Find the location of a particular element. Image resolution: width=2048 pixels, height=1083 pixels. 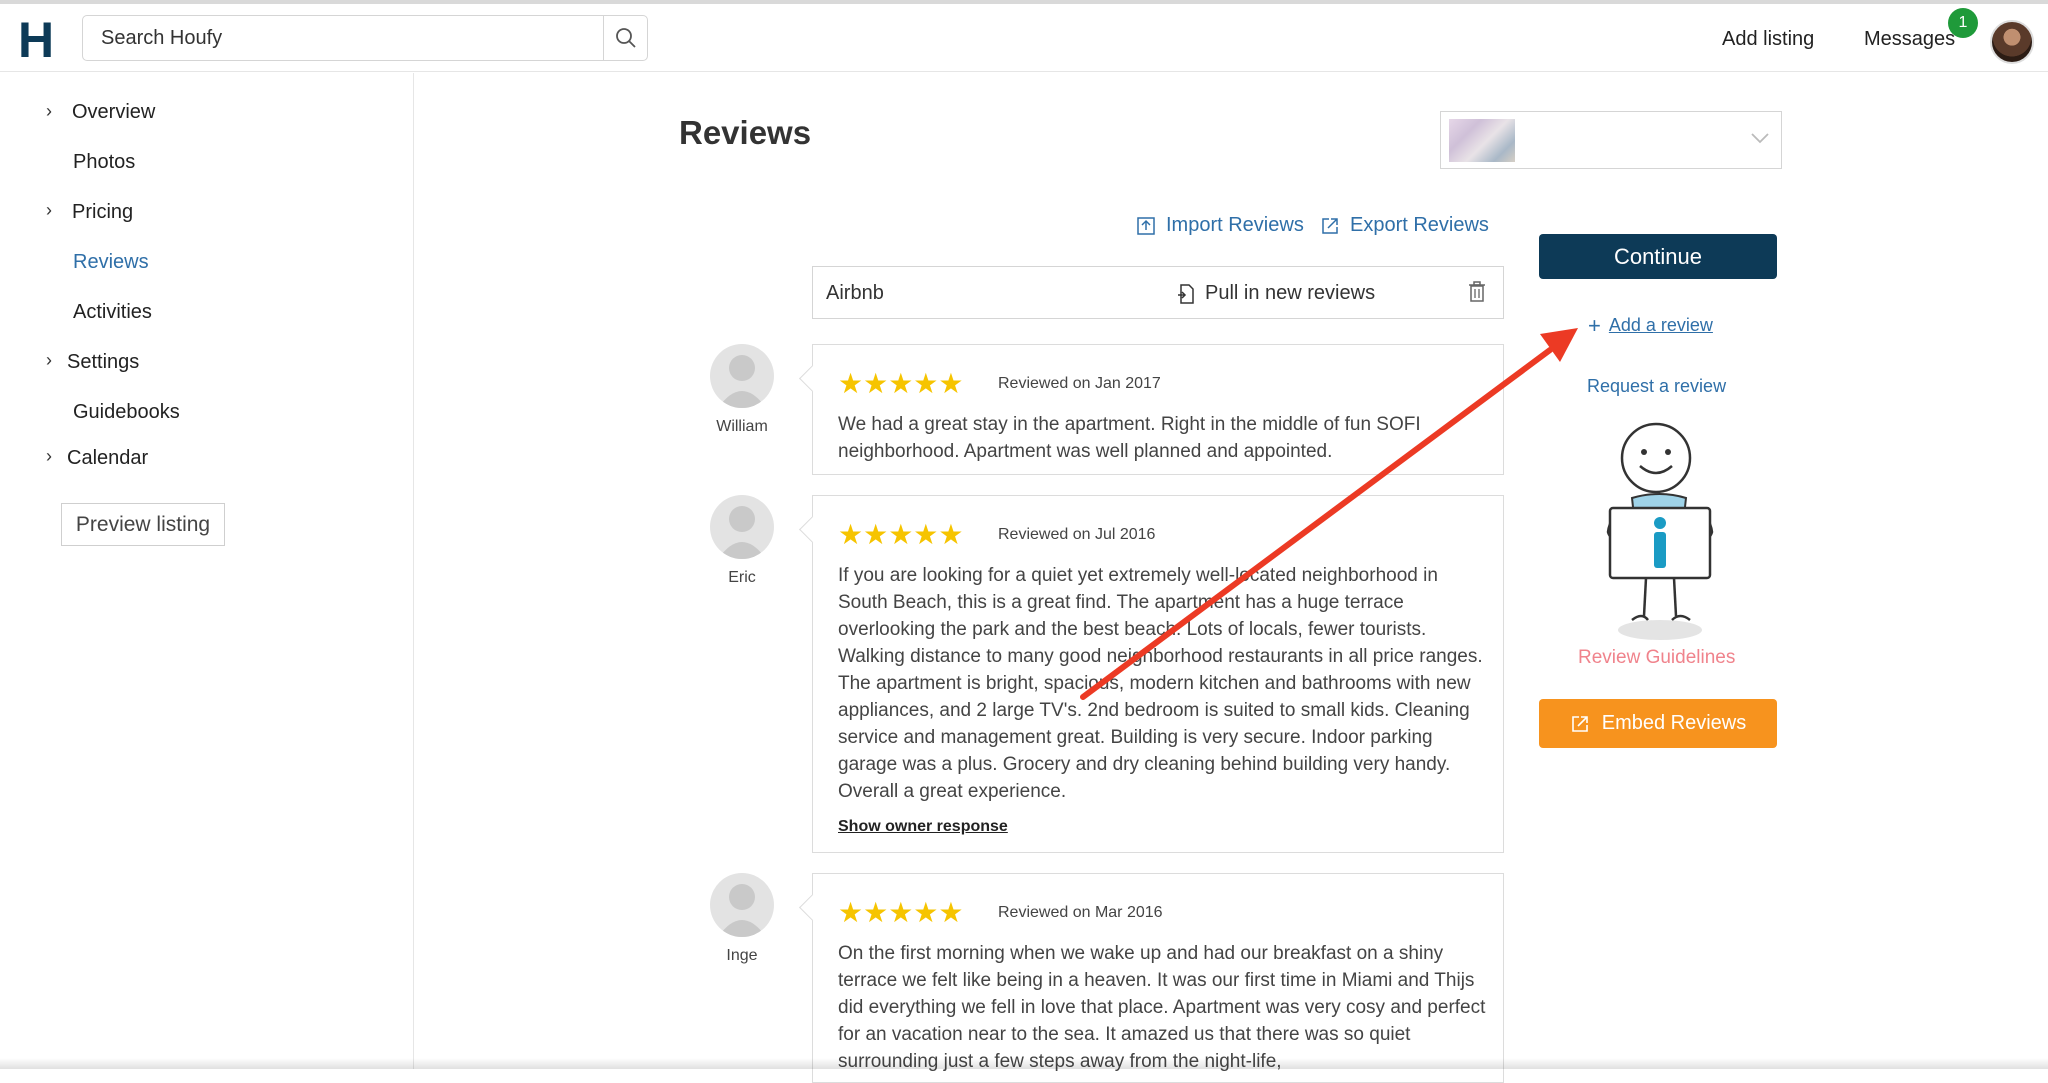

pull-new-reviews-label: Pull in new reviews is located at coordinates (1290, 293).